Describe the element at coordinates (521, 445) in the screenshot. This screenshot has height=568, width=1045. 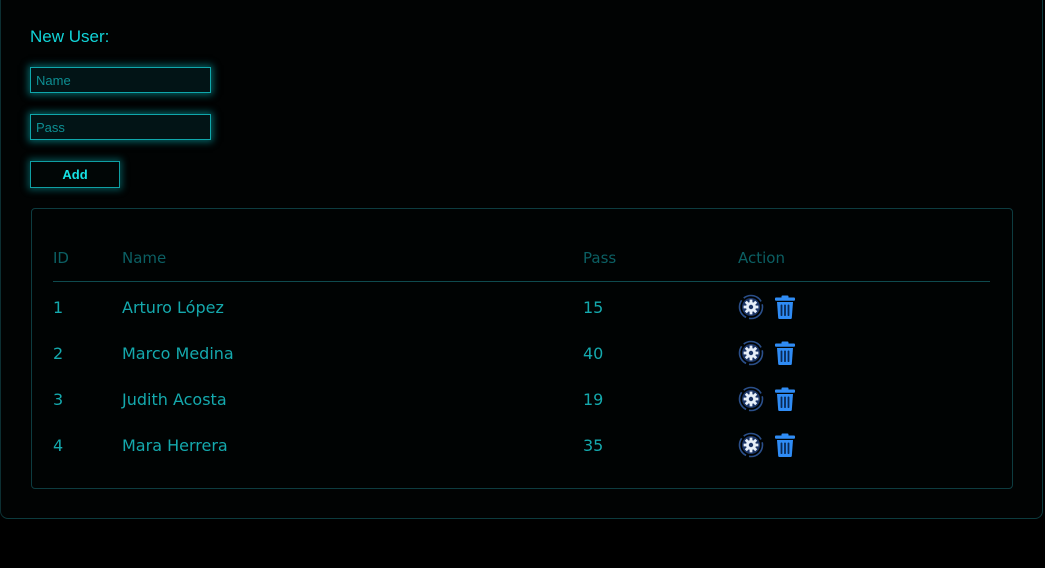
I see `table-row: 4 Mara Herrera 35` at that location.